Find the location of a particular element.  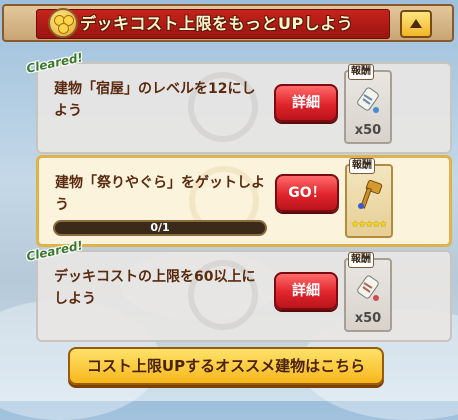

mission-text: デッキコストの上限を60以上にしよう is located at coordinates (155, 288).